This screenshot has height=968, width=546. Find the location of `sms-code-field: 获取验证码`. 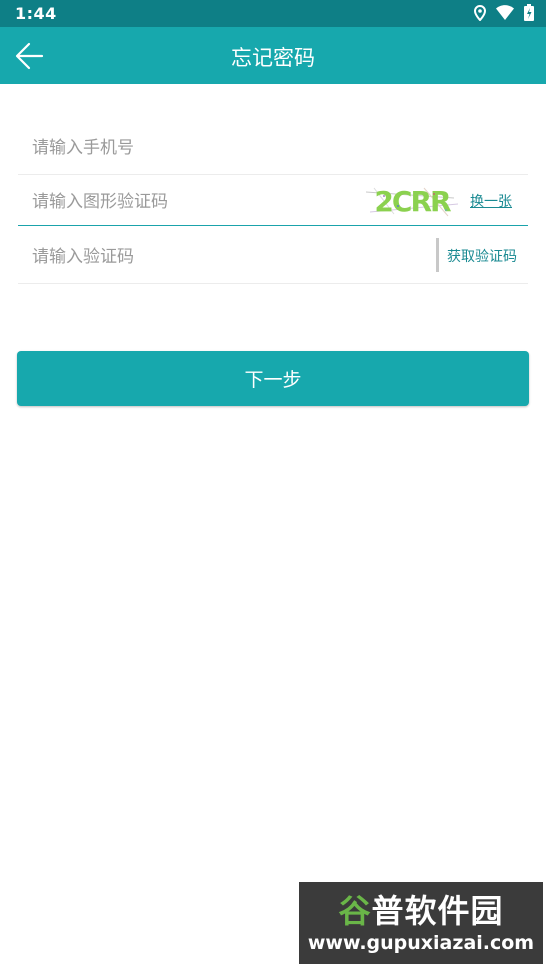

sms-code-field: 获取验证码 is located at coordinates (273, 256).